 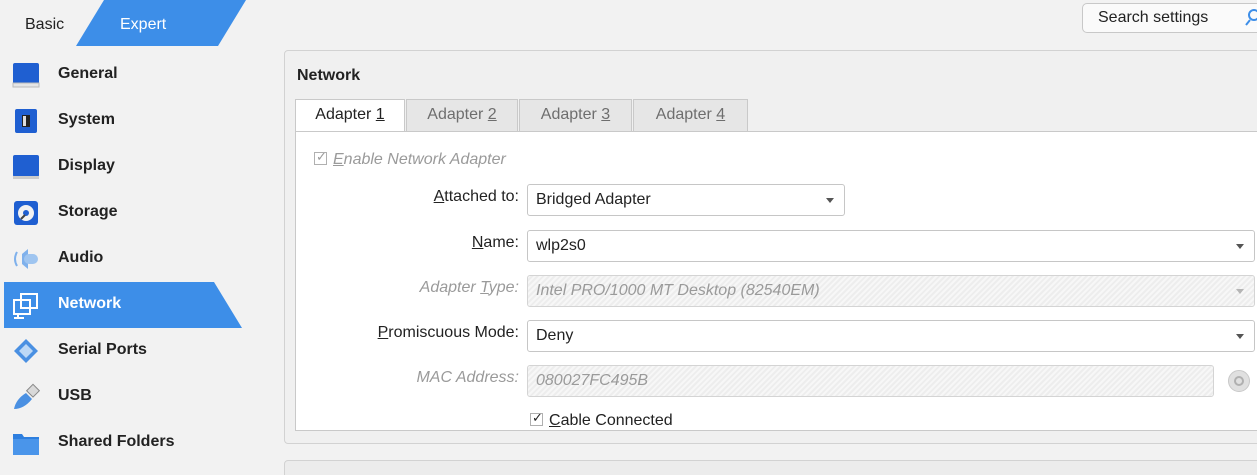 I want to click on sidebar-item-shared-folders: Shared Folders, so click(x=135, y=443).